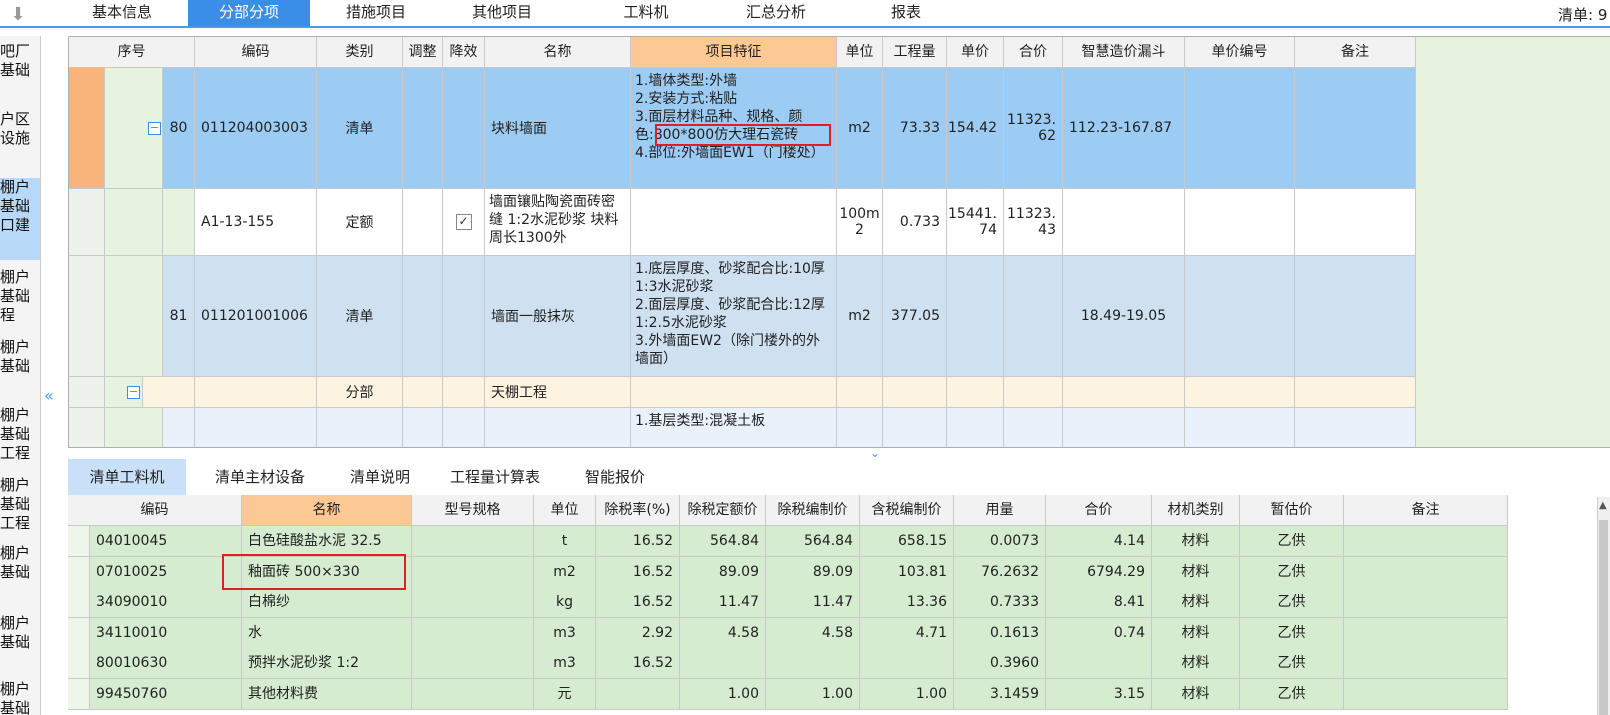  Describe the element at coordinates (376, 13) in the screenshot. I see `tab-measures: 措施项目` at that location.